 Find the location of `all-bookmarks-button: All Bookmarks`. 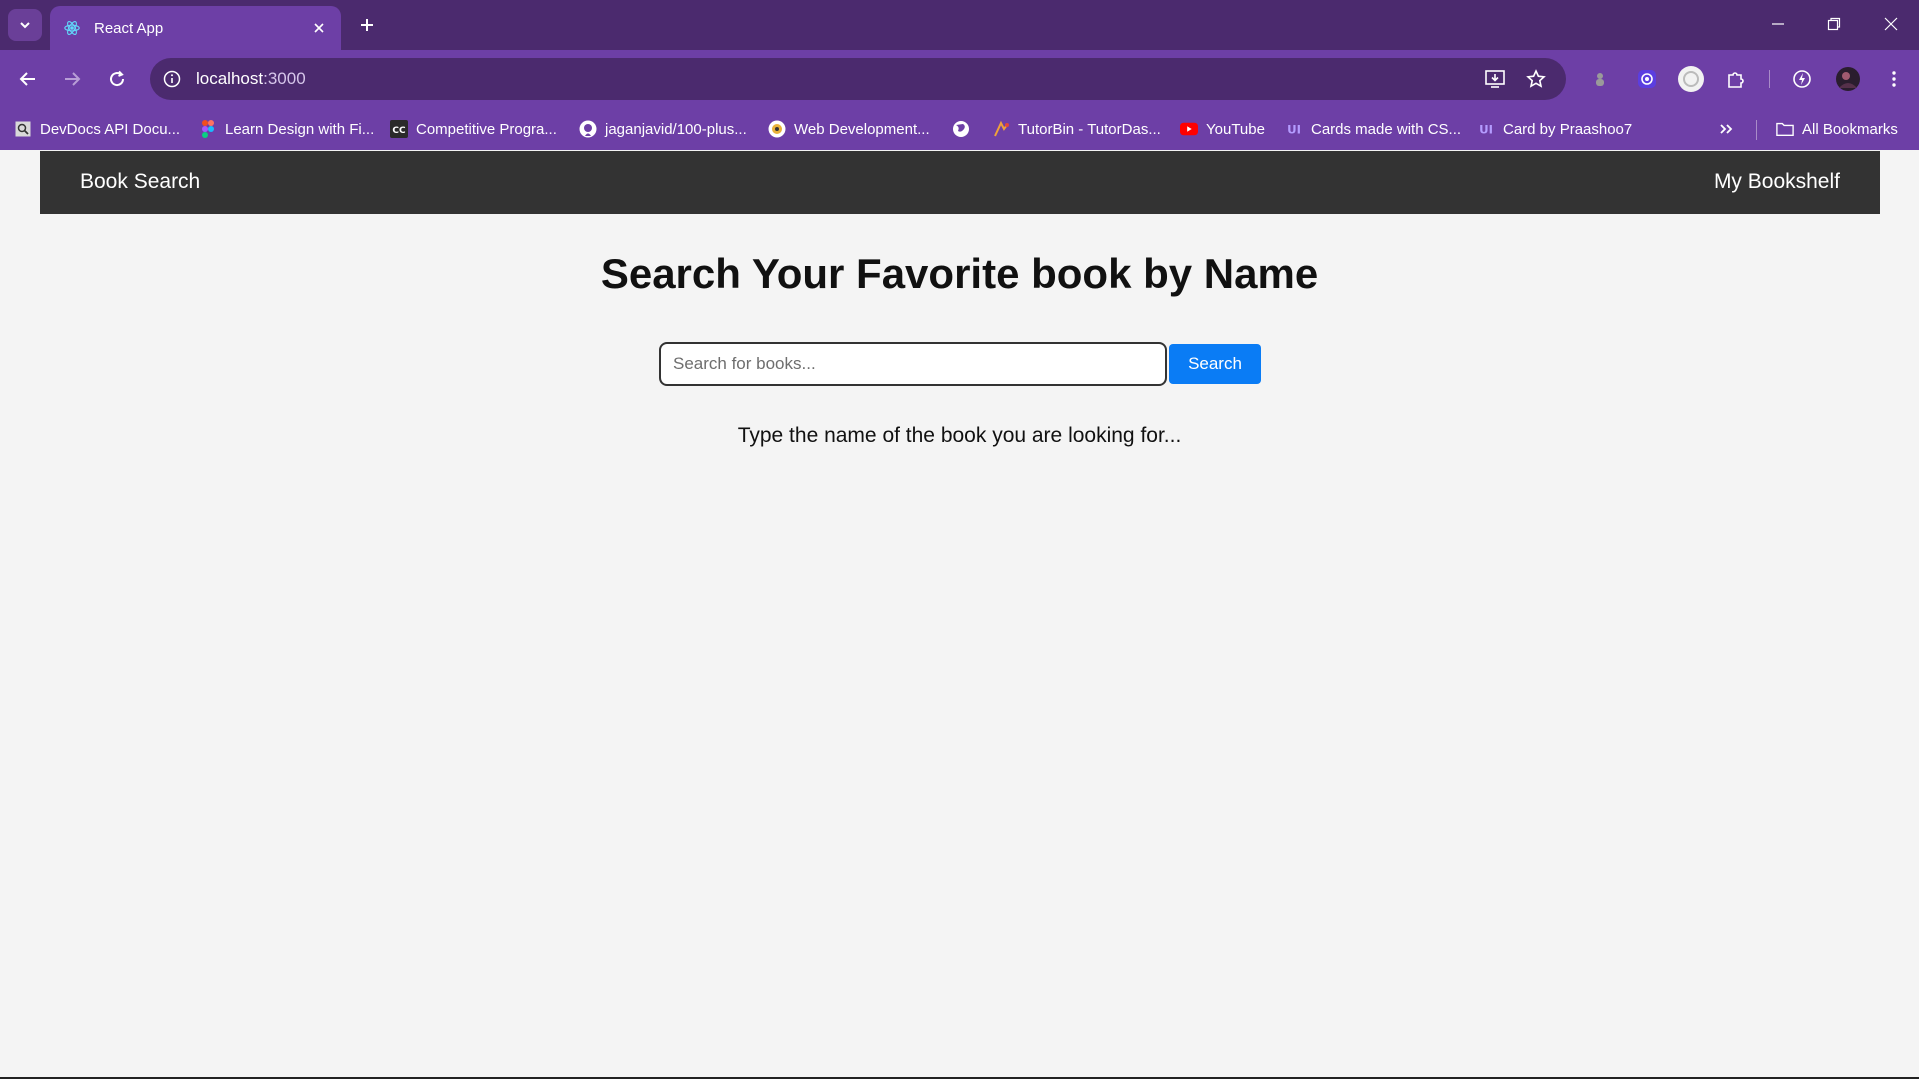

all-bookmarks-button: All Bookmarks is located at coordinates (1837, 129).